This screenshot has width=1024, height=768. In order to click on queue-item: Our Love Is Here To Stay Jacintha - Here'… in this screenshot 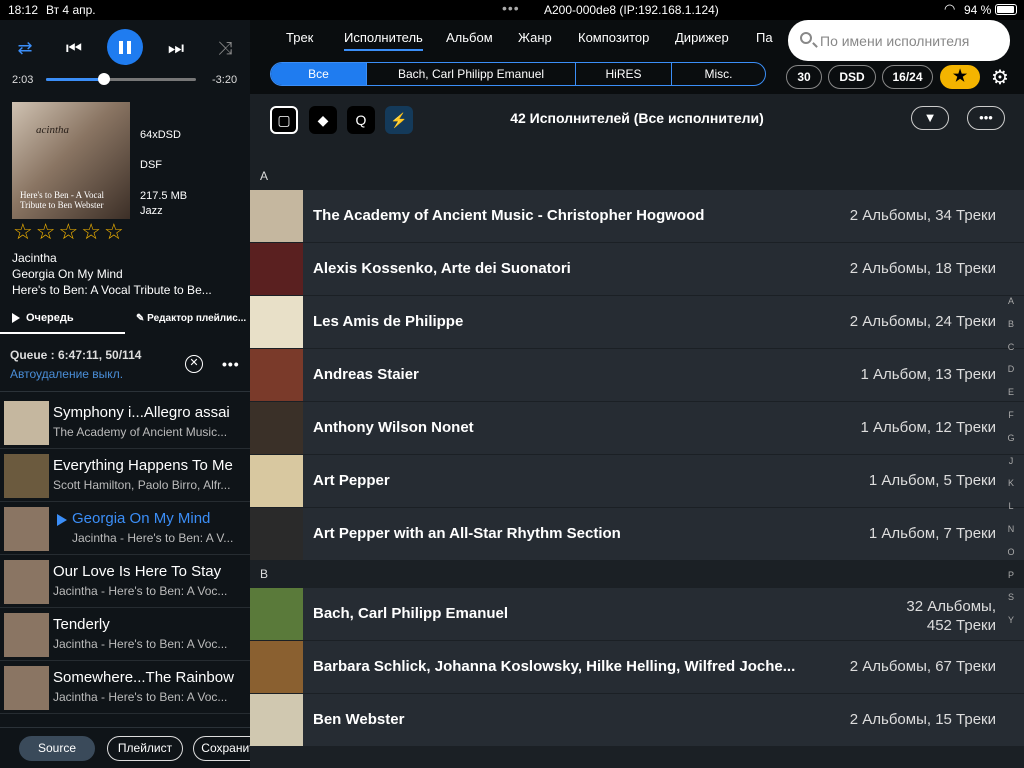, I will do `click(125, 581)`.